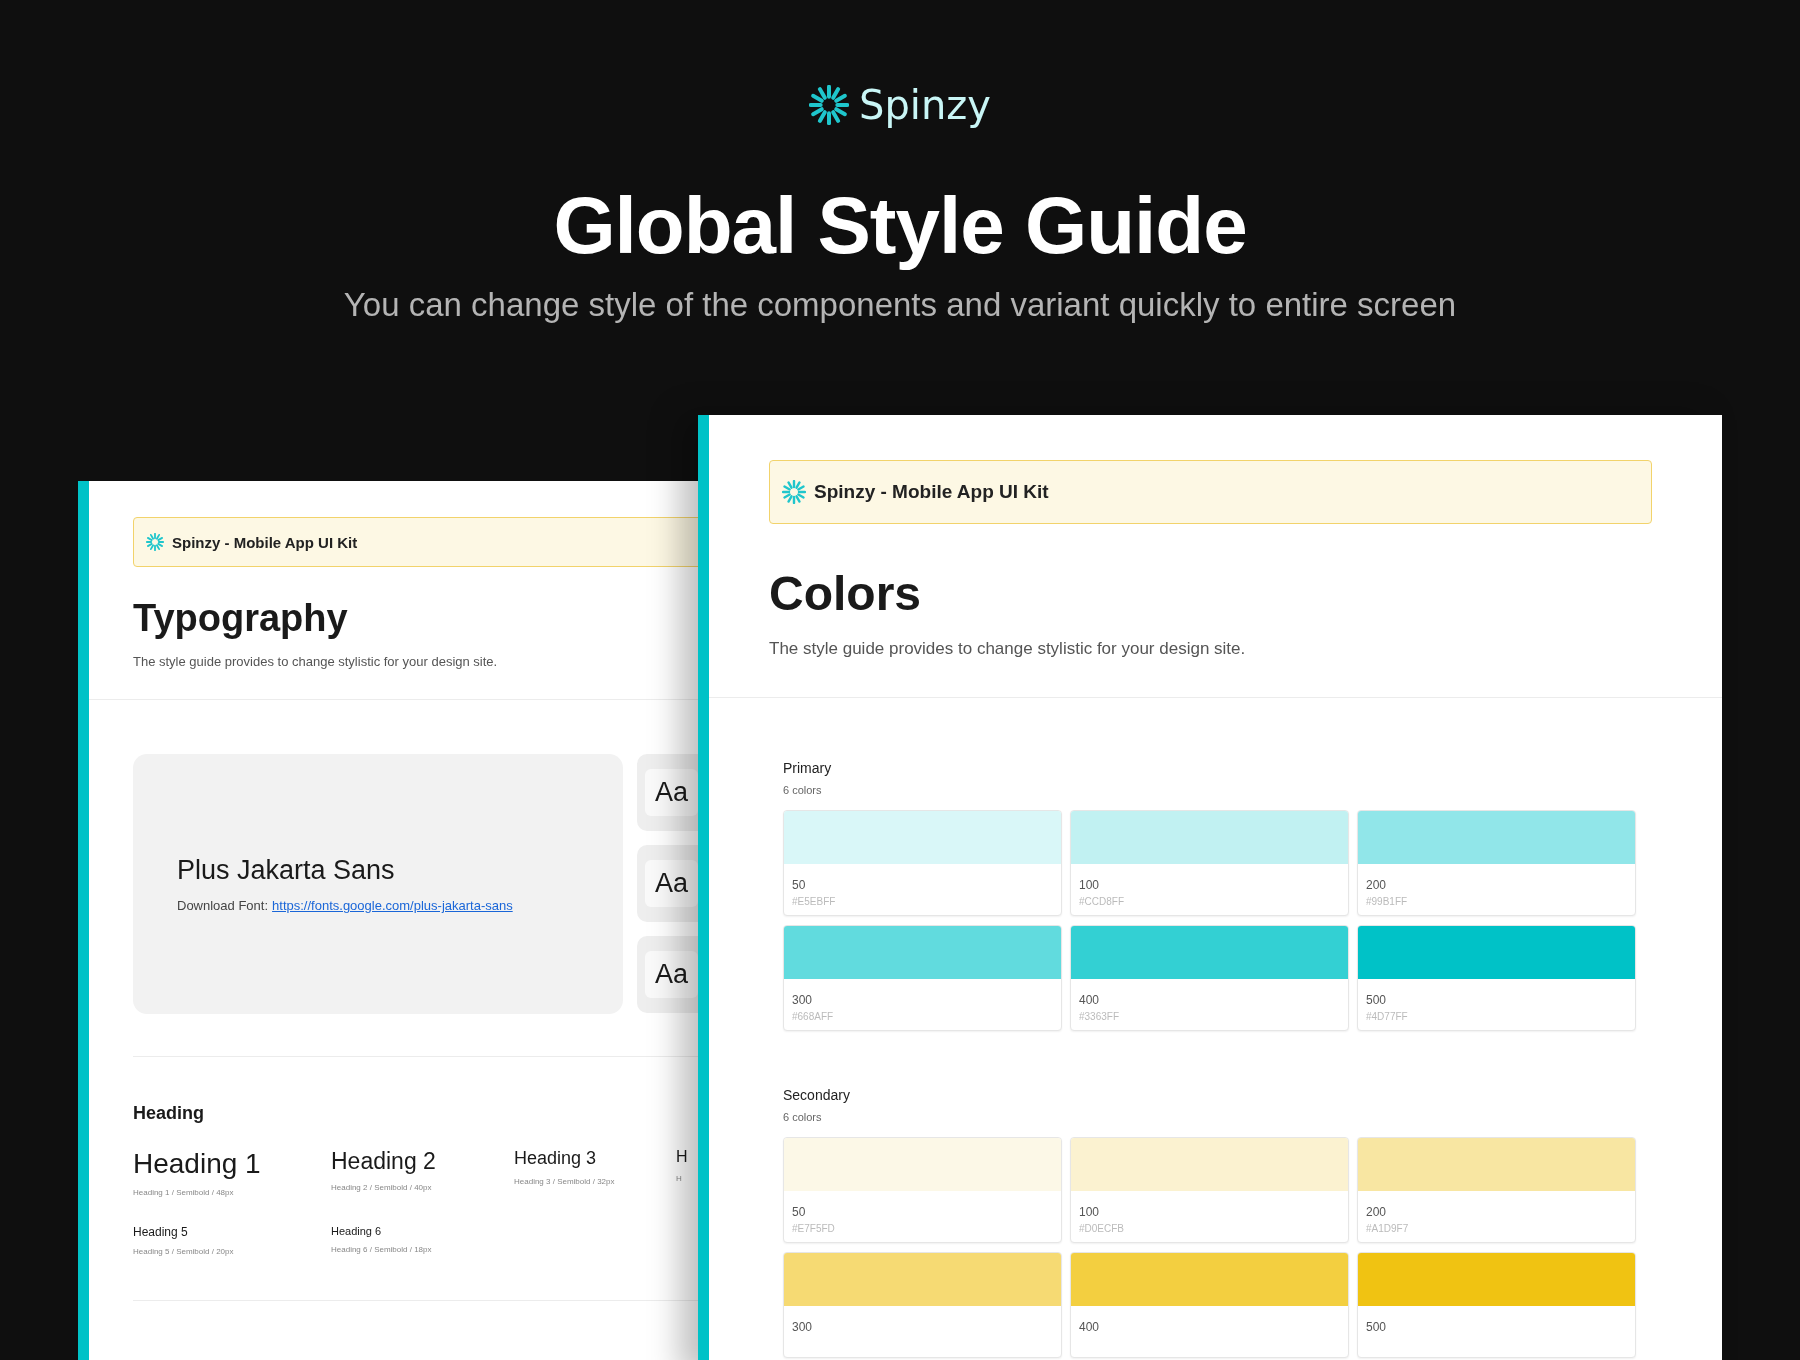  I want to click on color-code: #99B1FF, so click(1387, 901).